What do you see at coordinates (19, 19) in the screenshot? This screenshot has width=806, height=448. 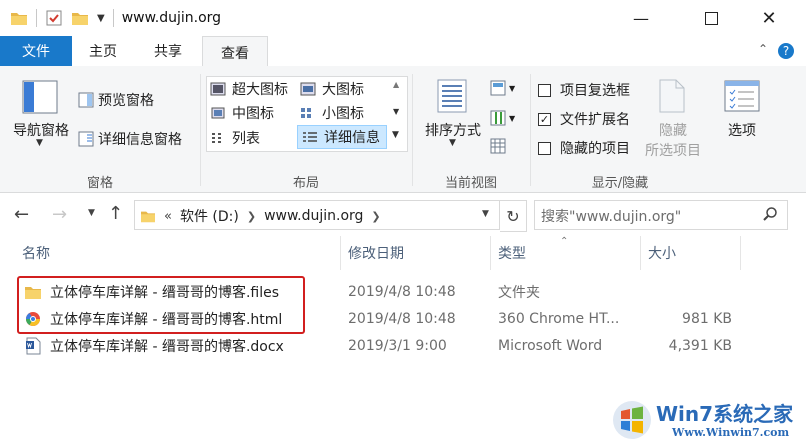 I see `folder-icon` at bounding box center [19, 19].